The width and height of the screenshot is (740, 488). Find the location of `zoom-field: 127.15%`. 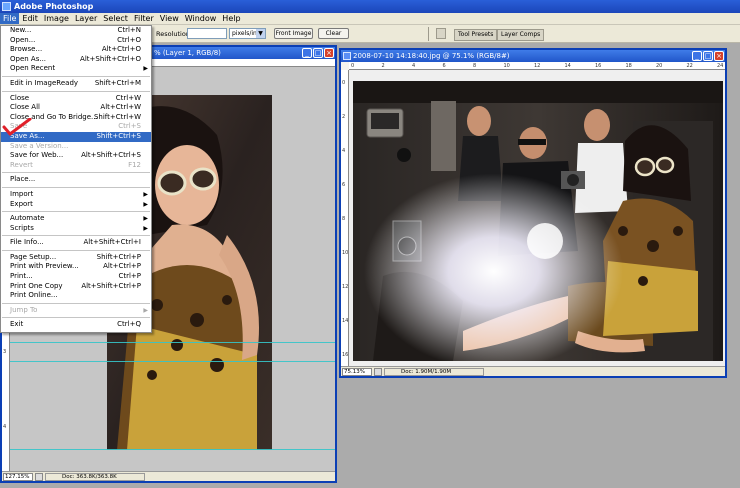

zoom-field: 127.15% is located at coordinates (18, 477).